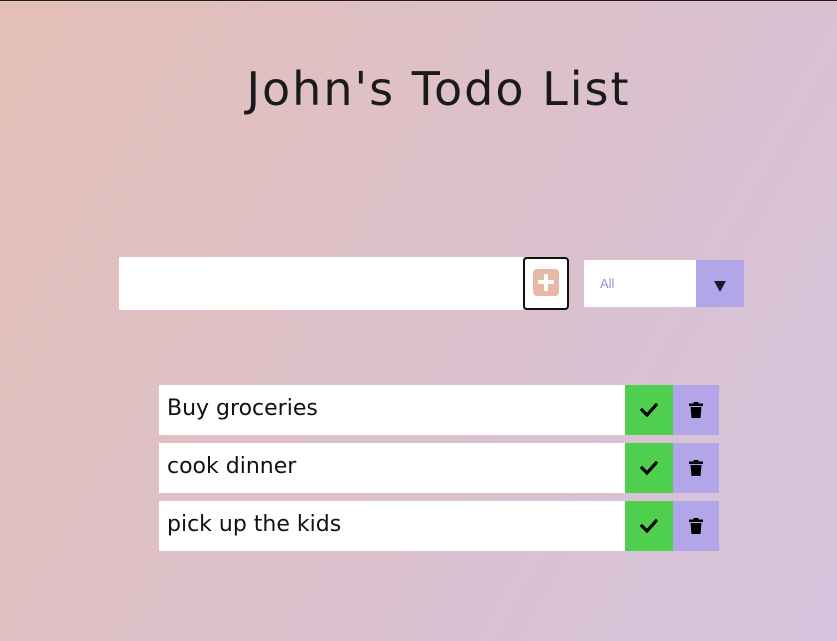  I want to click on caret-down-icon, so click(720, 286).